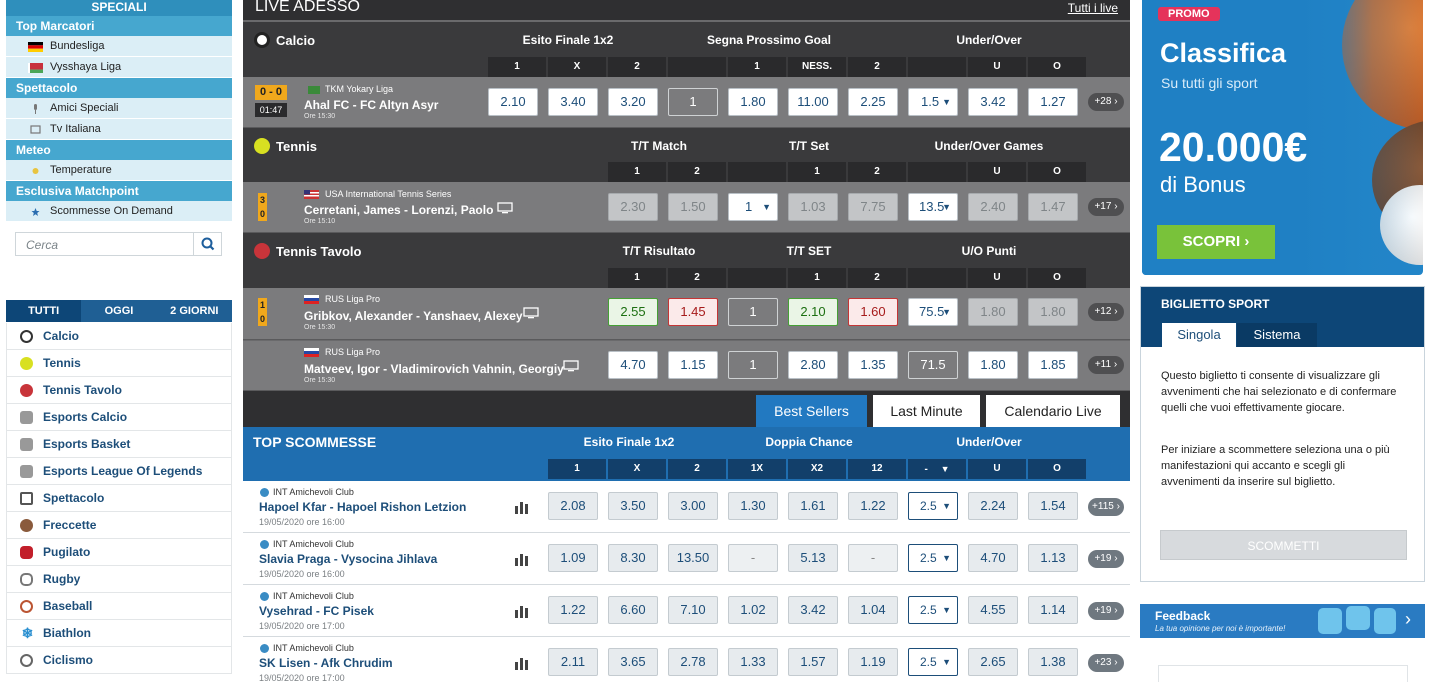 The width and height of the screenshot is (1429, 682). Describe the element at coordinates (119, 311) in the screenshot. I see `tab-oggi: OGGI` at that location.